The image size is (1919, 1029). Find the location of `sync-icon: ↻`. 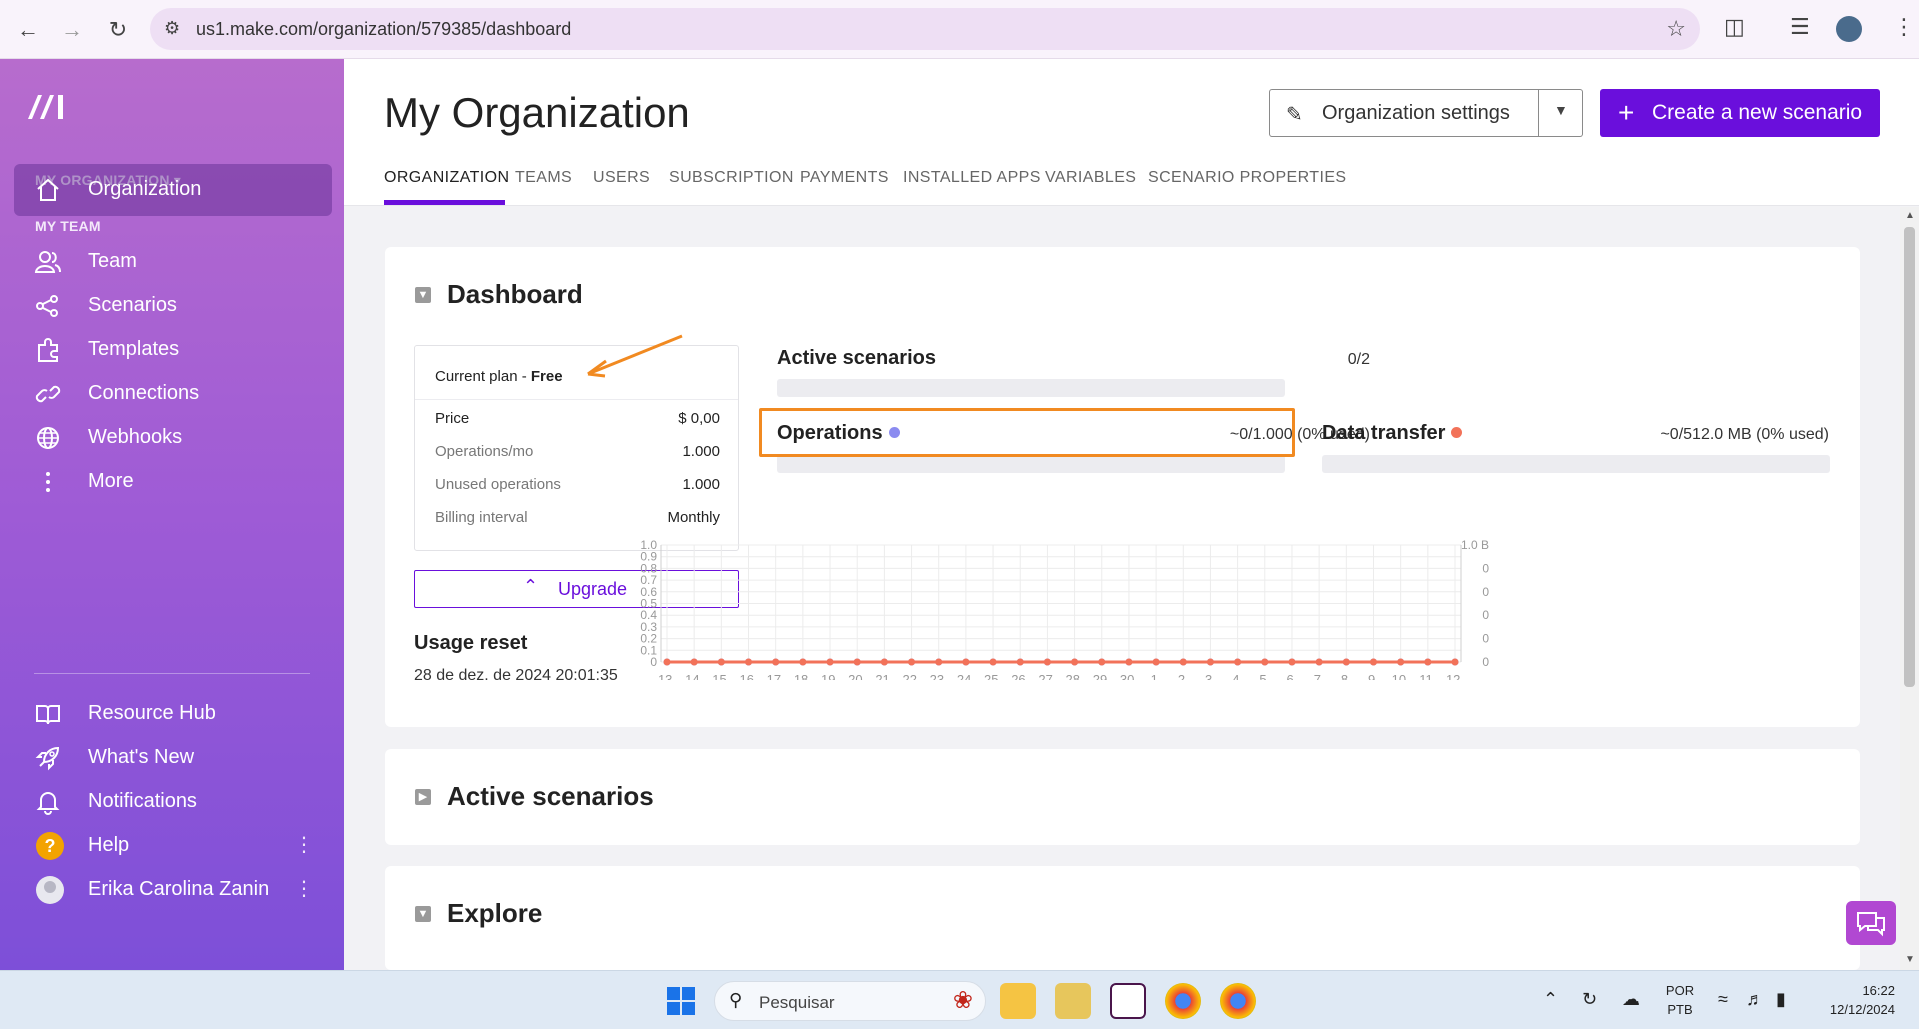

sync-icon: ↻ is located at coordinates (1589, 999).